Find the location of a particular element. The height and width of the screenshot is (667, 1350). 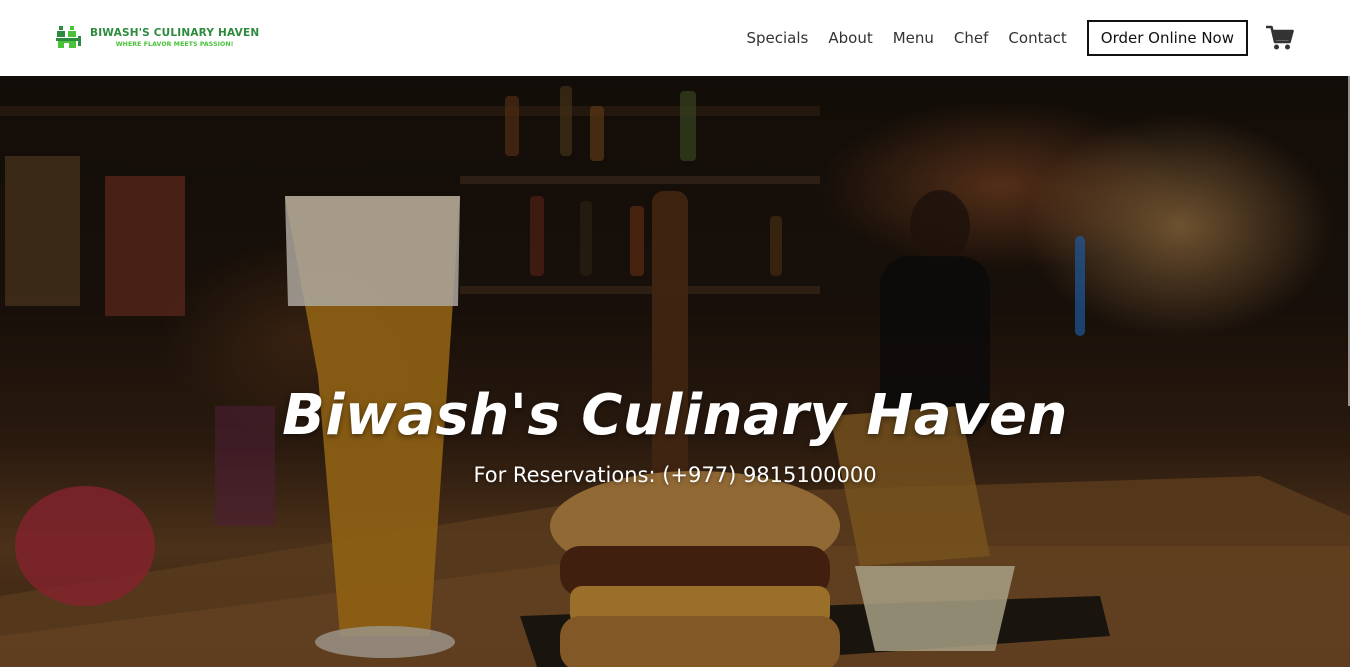

nav-link-chef: Chef is located at coordinates (971, 38).